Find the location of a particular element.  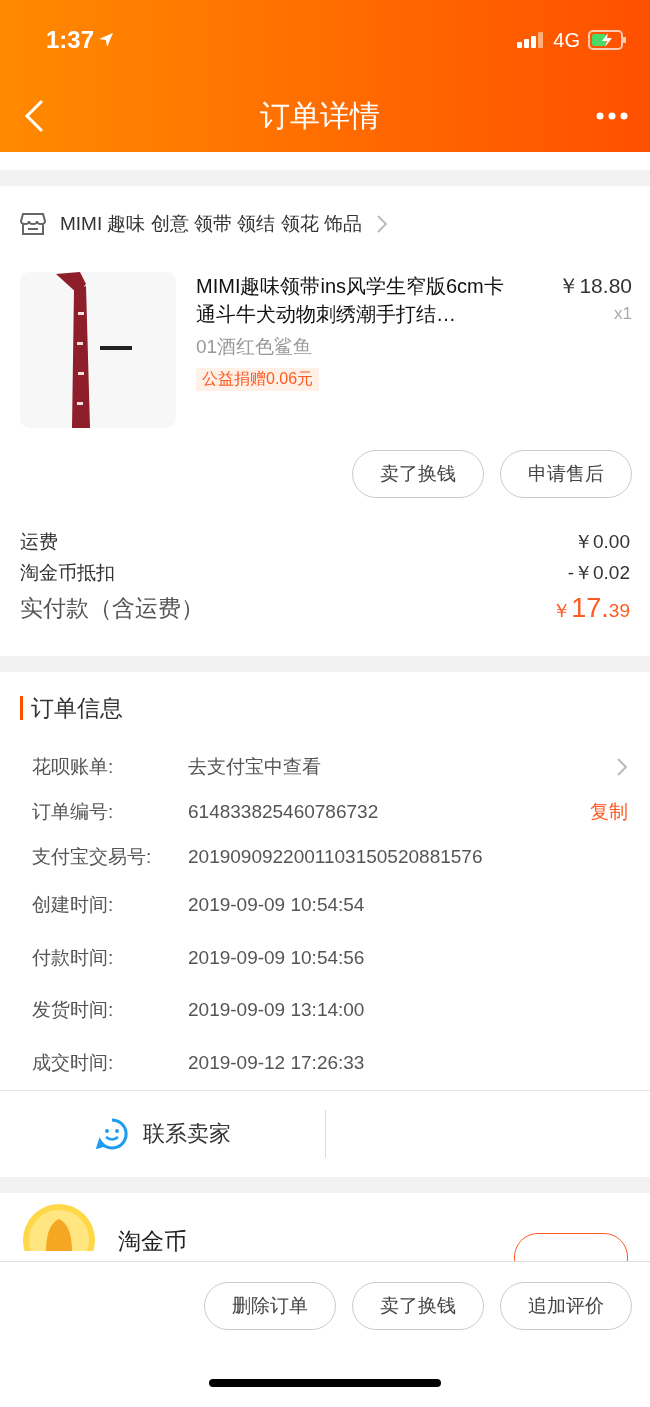

cost-label: 淘金币抵扣 is located at coordinates (67, 572).